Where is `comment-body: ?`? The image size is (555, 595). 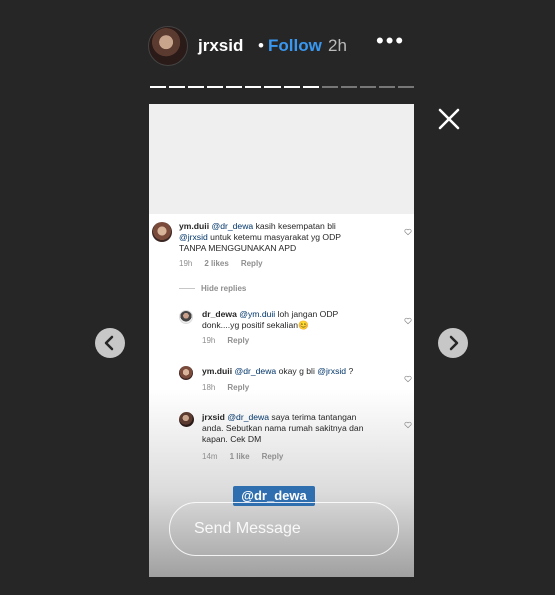 comment-body: ? is located at coordinates (350, 371).